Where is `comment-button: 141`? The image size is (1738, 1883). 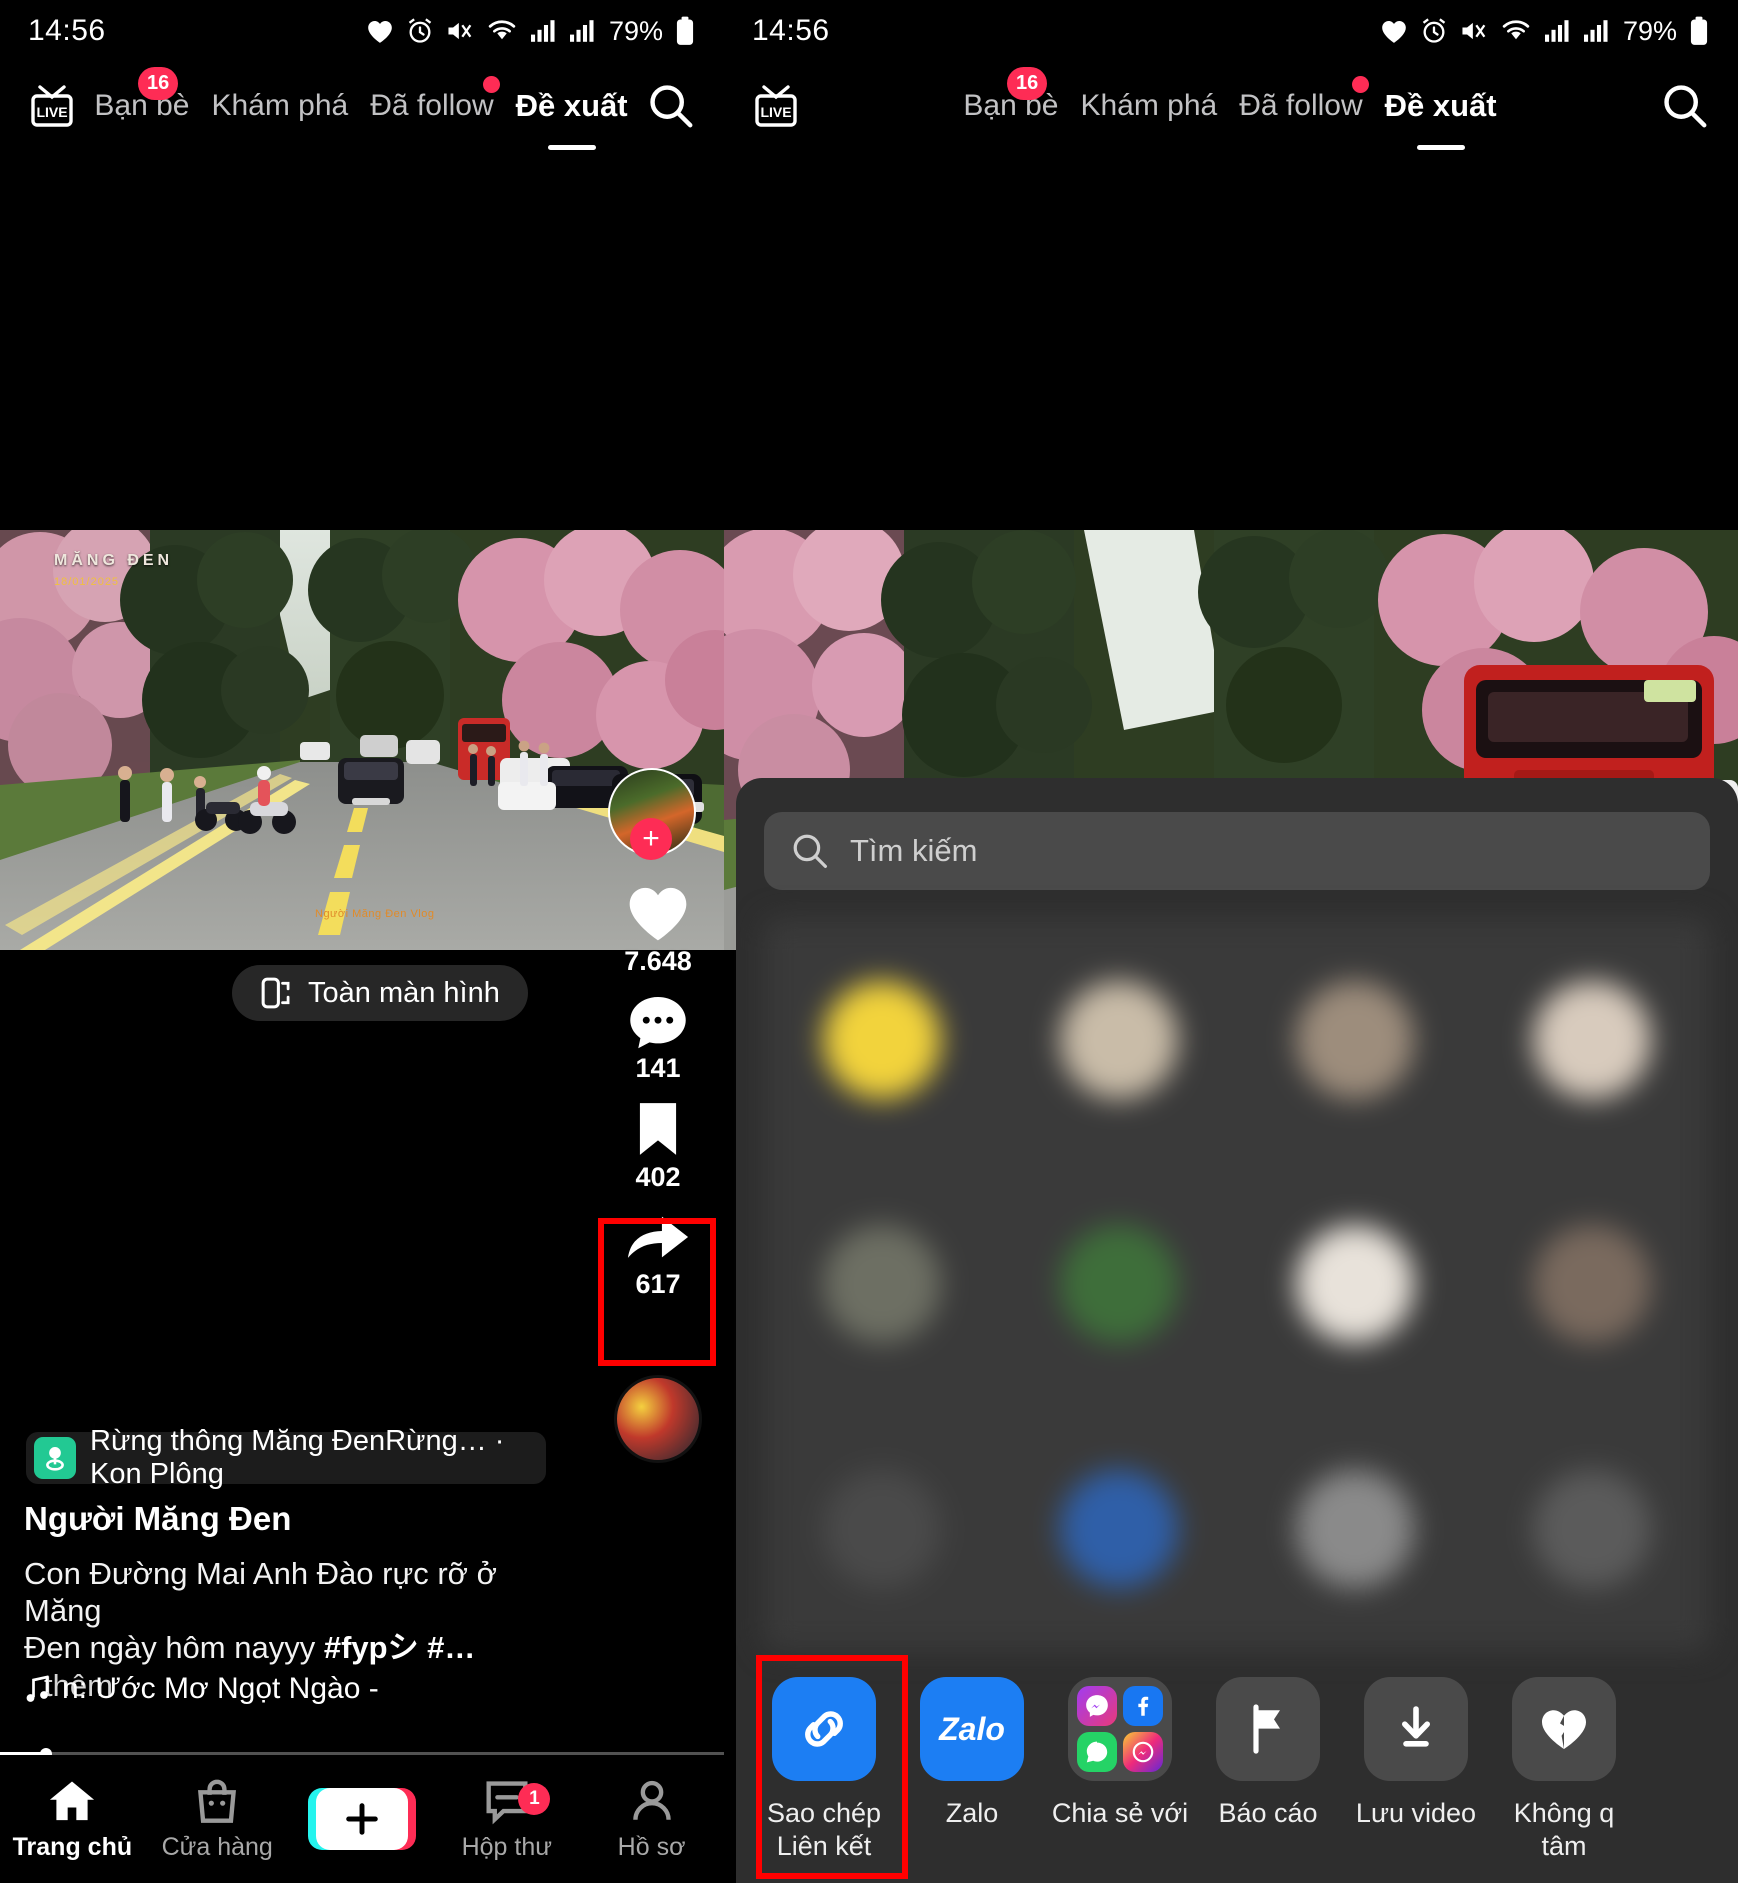
comment-button: 141 is located at coordinates (658, 1037).